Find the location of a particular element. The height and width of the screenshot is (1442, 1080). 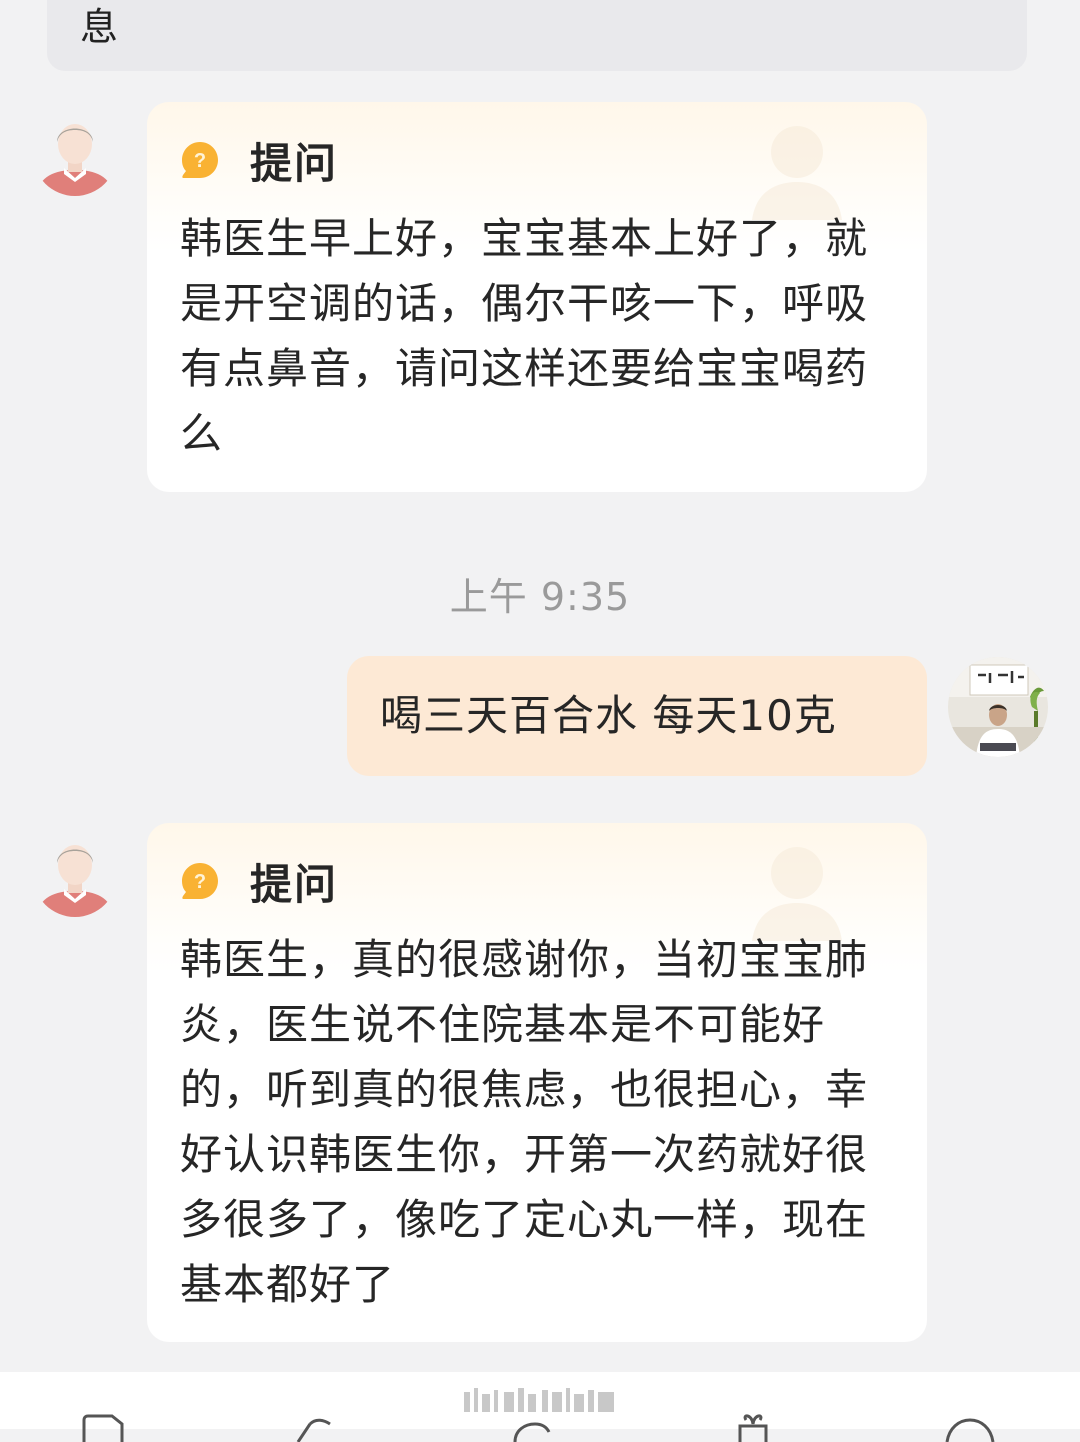

message-timestamp: 上午 9:35 is located at coordinates (540, 597).